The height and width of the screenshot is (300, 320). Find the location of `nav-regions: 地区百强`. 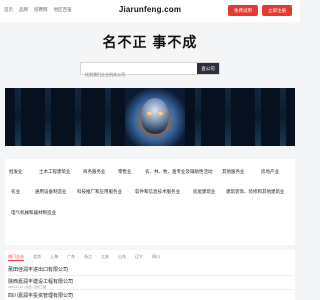

nav-regions: 地区百强 is located at coordinates (63, 10).